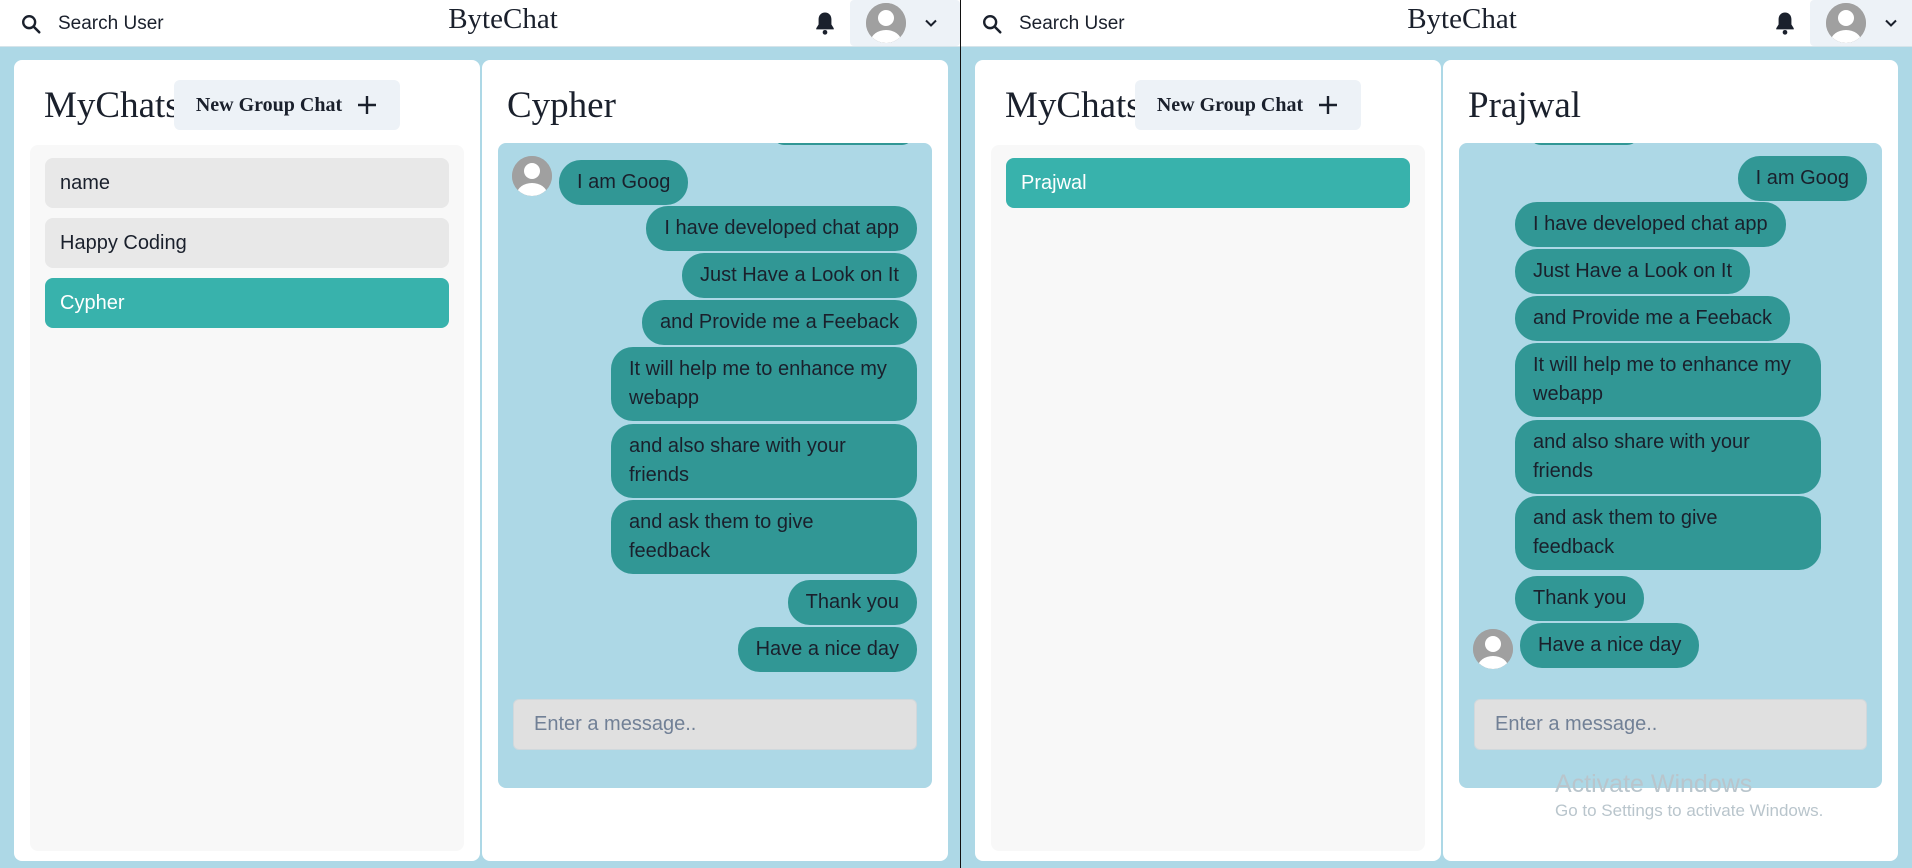  I want to click on watermark-title: Activate Windows, so click(1654, 784).